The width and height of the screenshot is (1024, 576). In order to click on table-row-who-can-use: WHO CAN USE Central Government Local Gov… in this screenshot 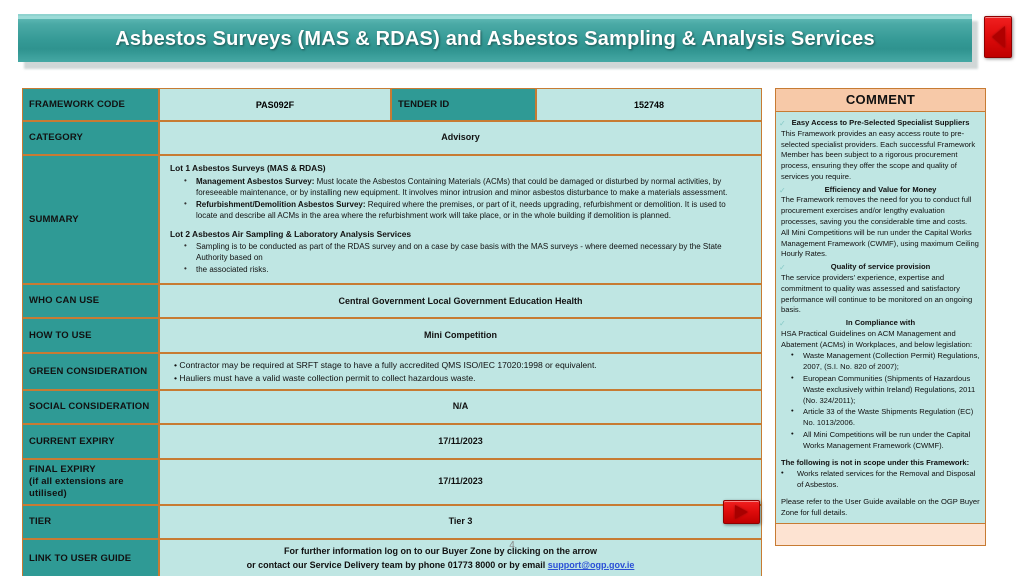, I will do `click(392, 302)`.